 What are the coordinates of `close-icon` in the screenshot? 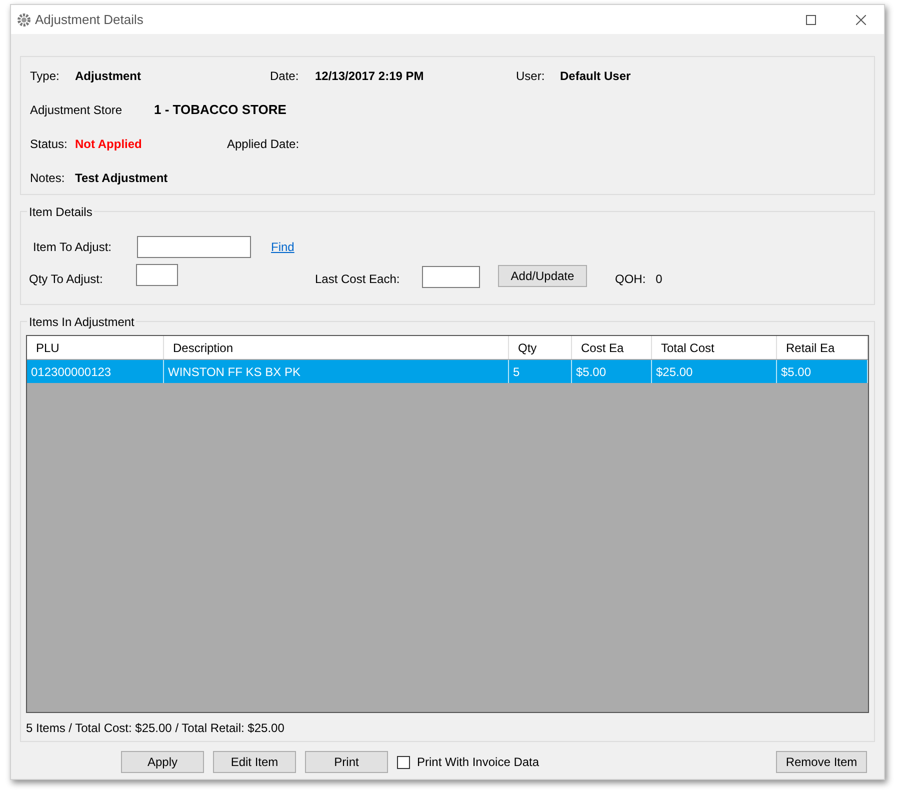 It's located at (861, 19).